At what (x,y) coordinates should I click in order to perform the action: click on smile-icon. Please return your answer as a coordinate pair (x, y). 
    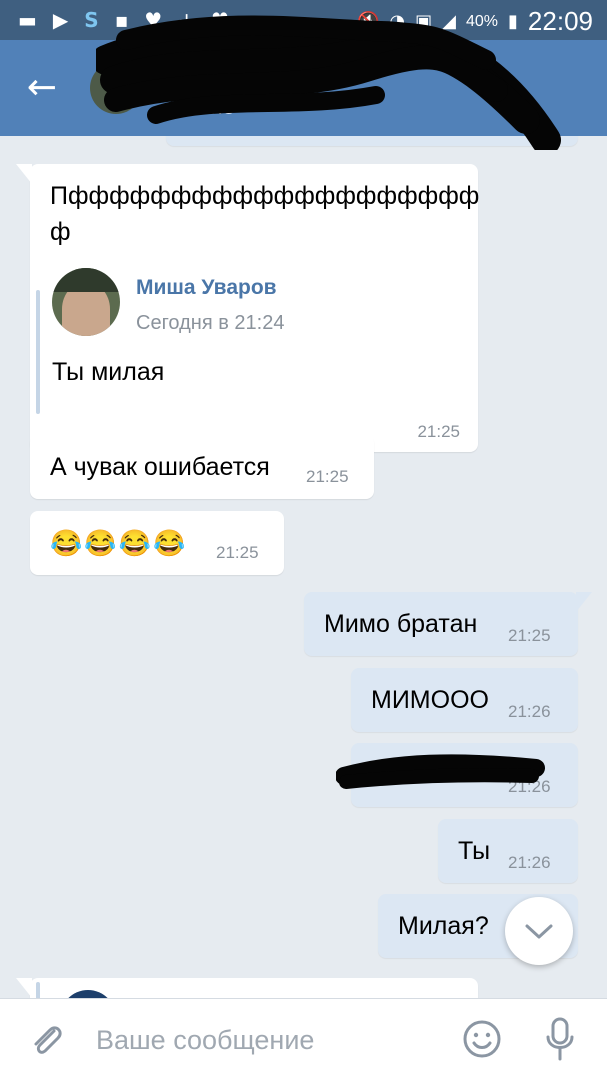
    Looking at the image, I should click on (482, 1039).